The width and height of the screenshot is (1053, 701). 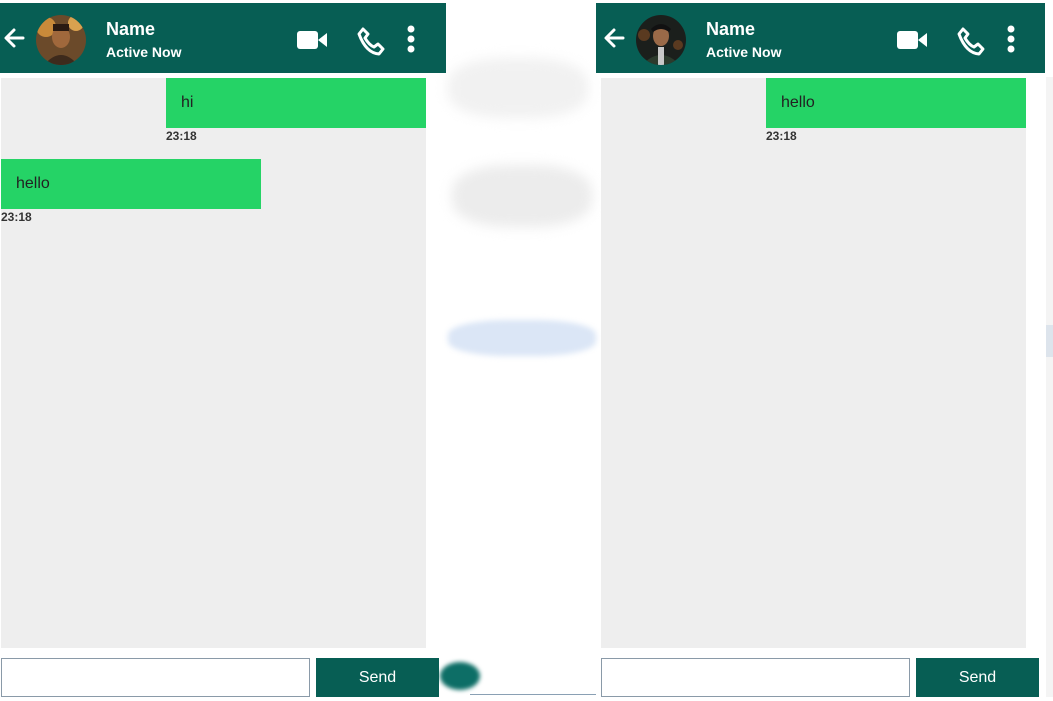 What do you see at coordinates (131, 184) in the screenshot?
I see `message-bubble-received: hello` at bounding box center [131, 184].